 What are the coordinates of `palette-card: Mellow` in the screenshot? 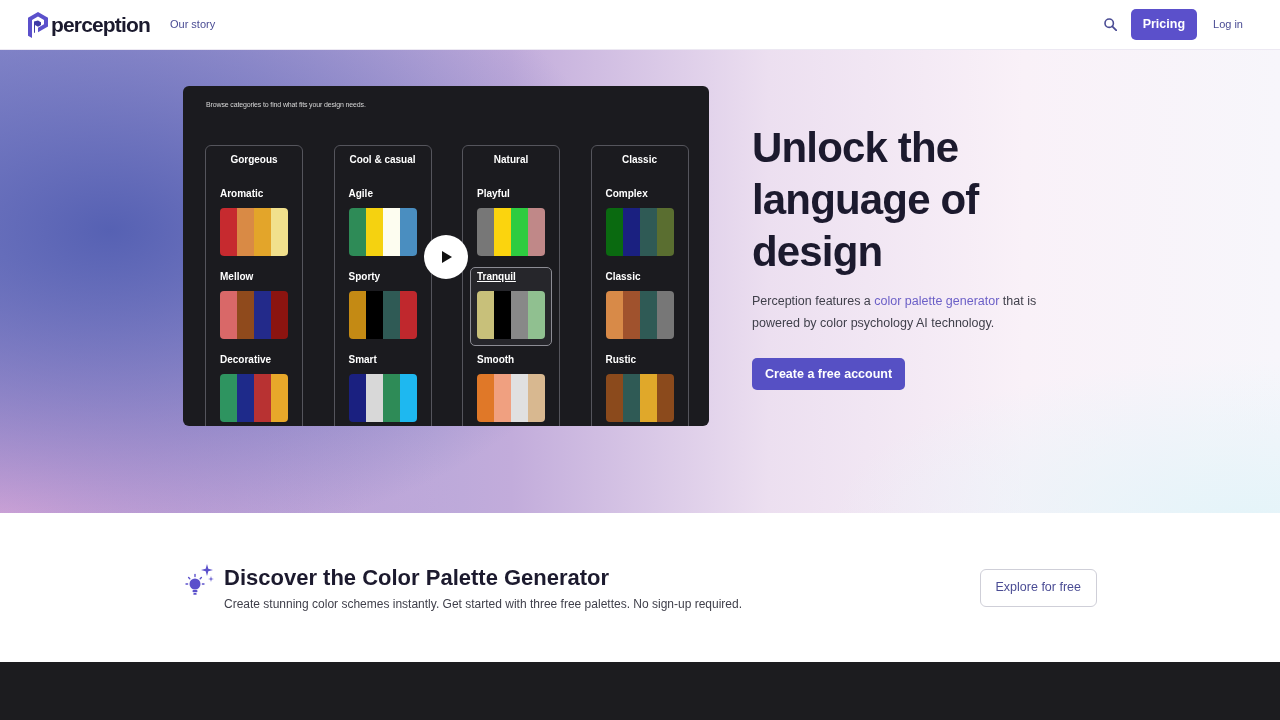 It's located at (254, 306).